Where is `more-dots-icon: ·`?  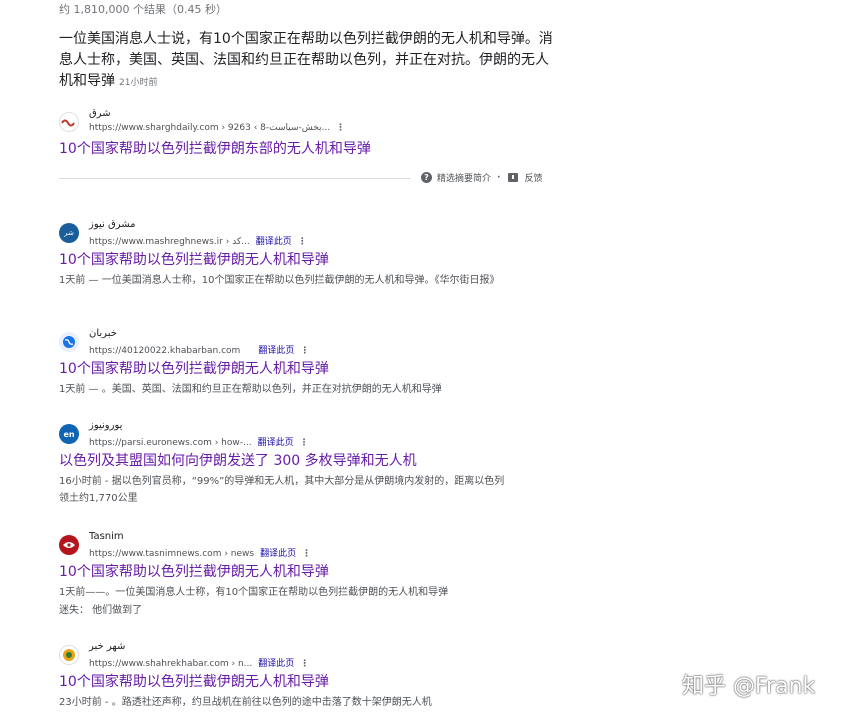 more-dots-icon: · is located at coordinates (499, 177).